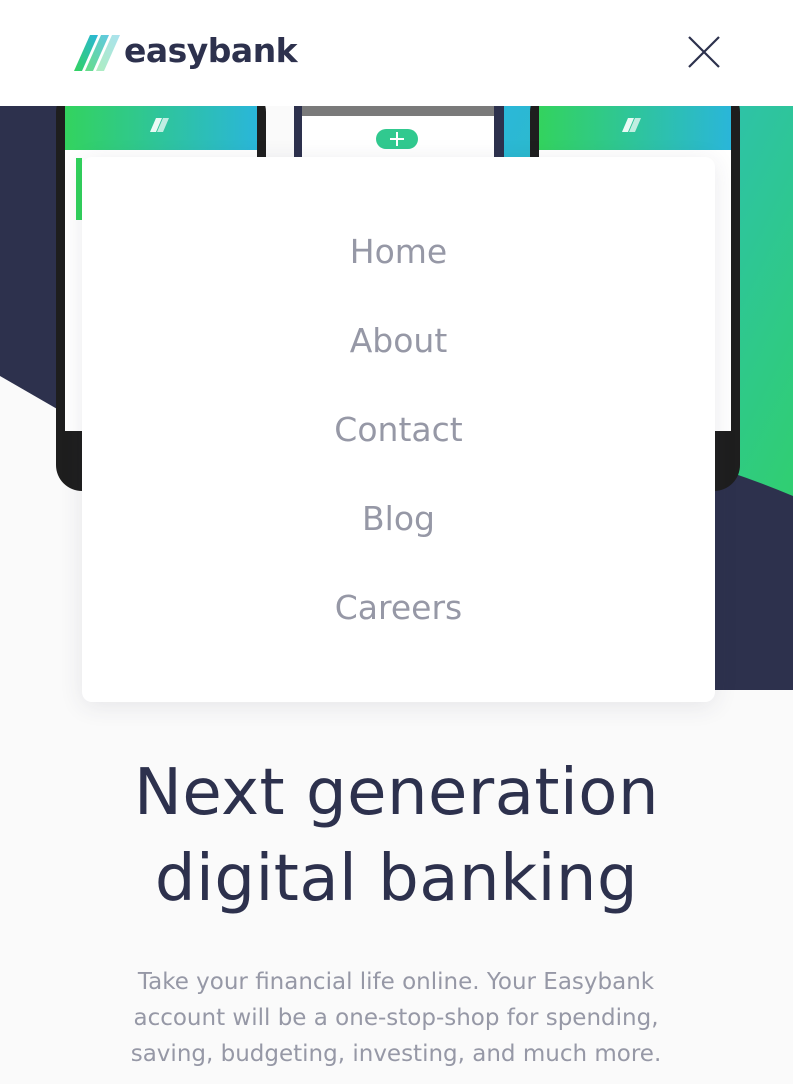 This screenshot has height=1084, width=793. Describe the element at coordinates (398, 608) in the screenshot. I see `menu-item-careers: Careers` at that location.